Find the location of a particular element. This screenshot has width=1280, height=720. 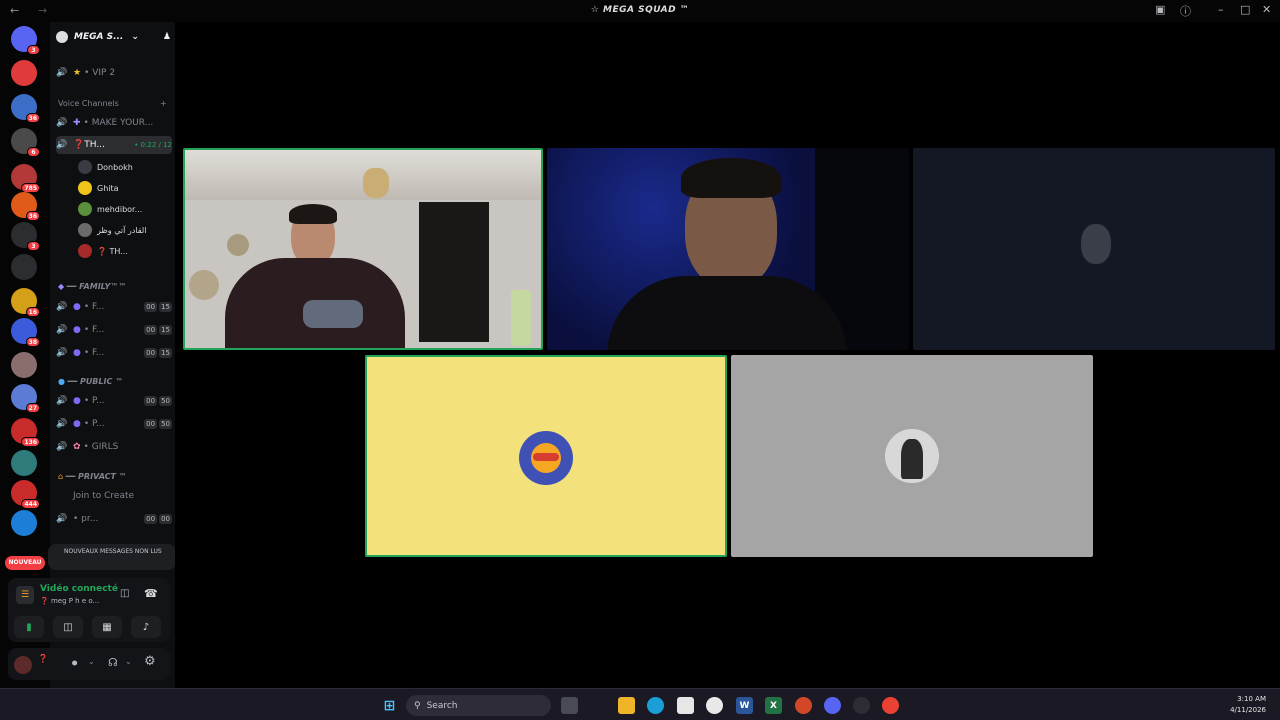

disconnect-icon: ☎ is located at coordinates (151, 593).